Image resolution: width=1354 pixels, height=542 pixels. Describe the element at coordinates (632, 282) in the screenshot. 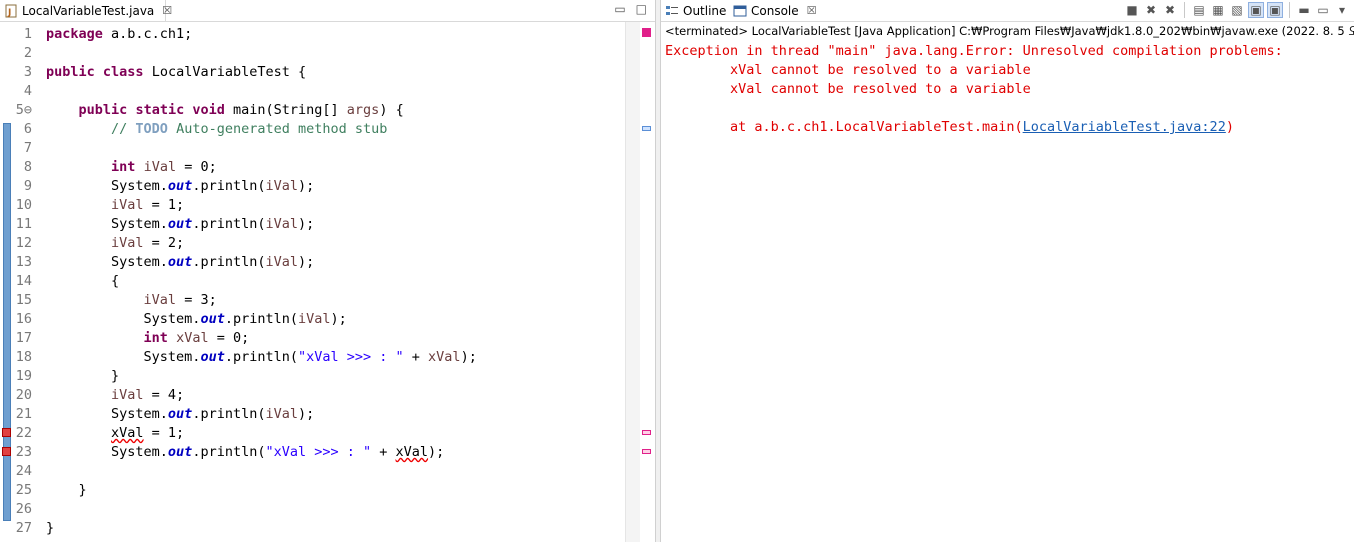

I see `vertical-scrollbar` at that location.